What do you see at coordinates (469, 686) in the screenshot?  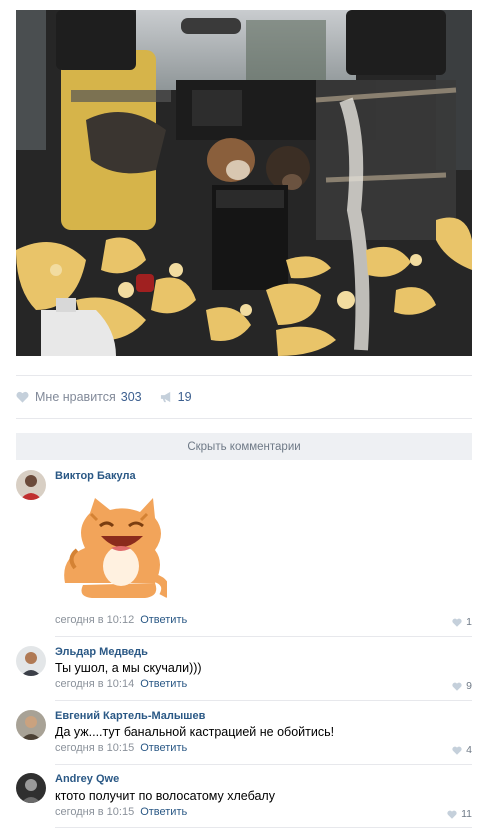 I see `comment-like-count: 9` at bounding box center [469, 686].